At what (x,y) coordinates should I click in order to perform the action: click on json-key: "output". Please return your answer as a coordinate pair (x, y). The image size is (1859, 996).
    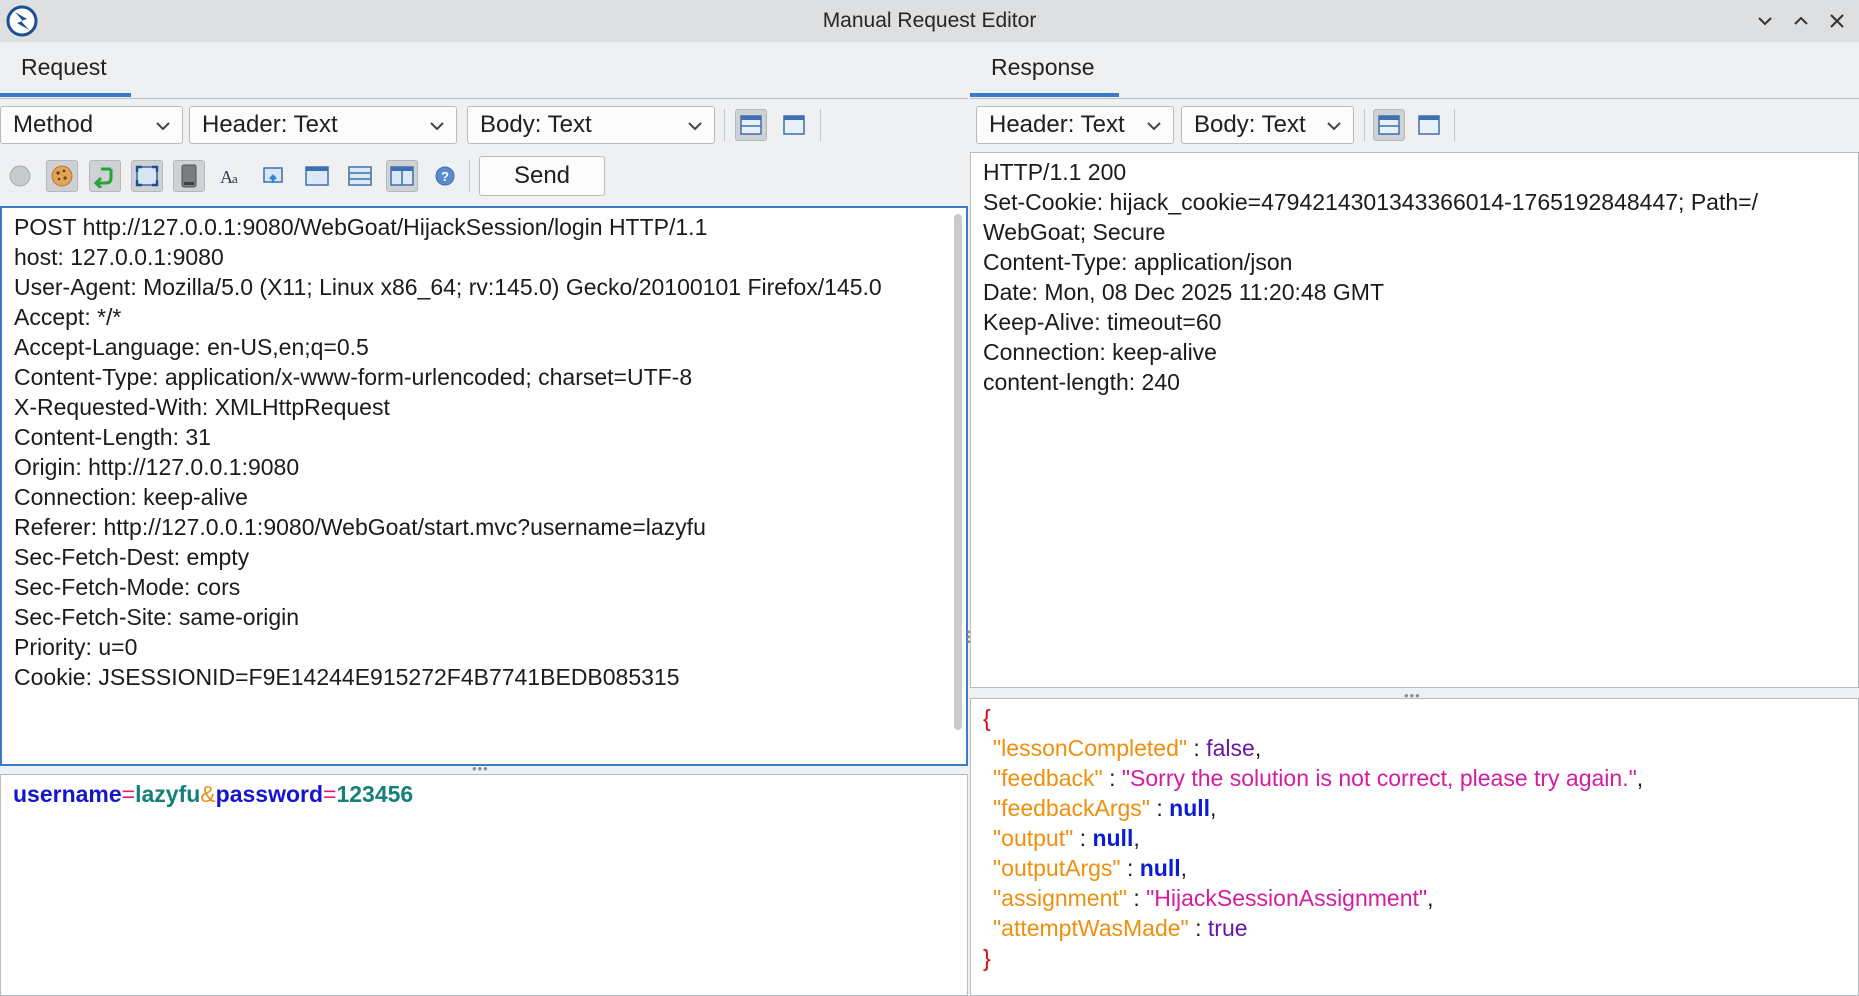
    Looking at the image, I should click on (1033, 838).